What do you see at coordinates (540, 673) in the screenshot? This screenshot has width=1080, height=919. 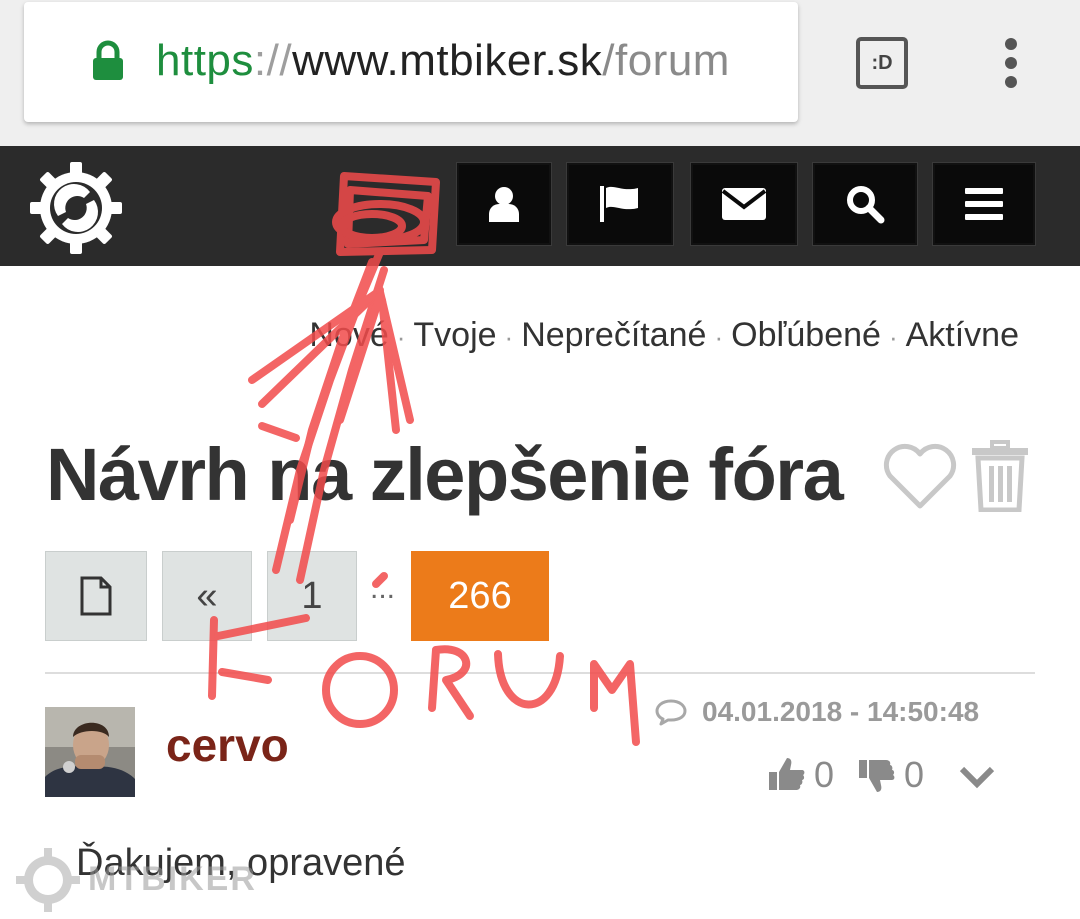 I see `divider` at bounding box center [540, 673].